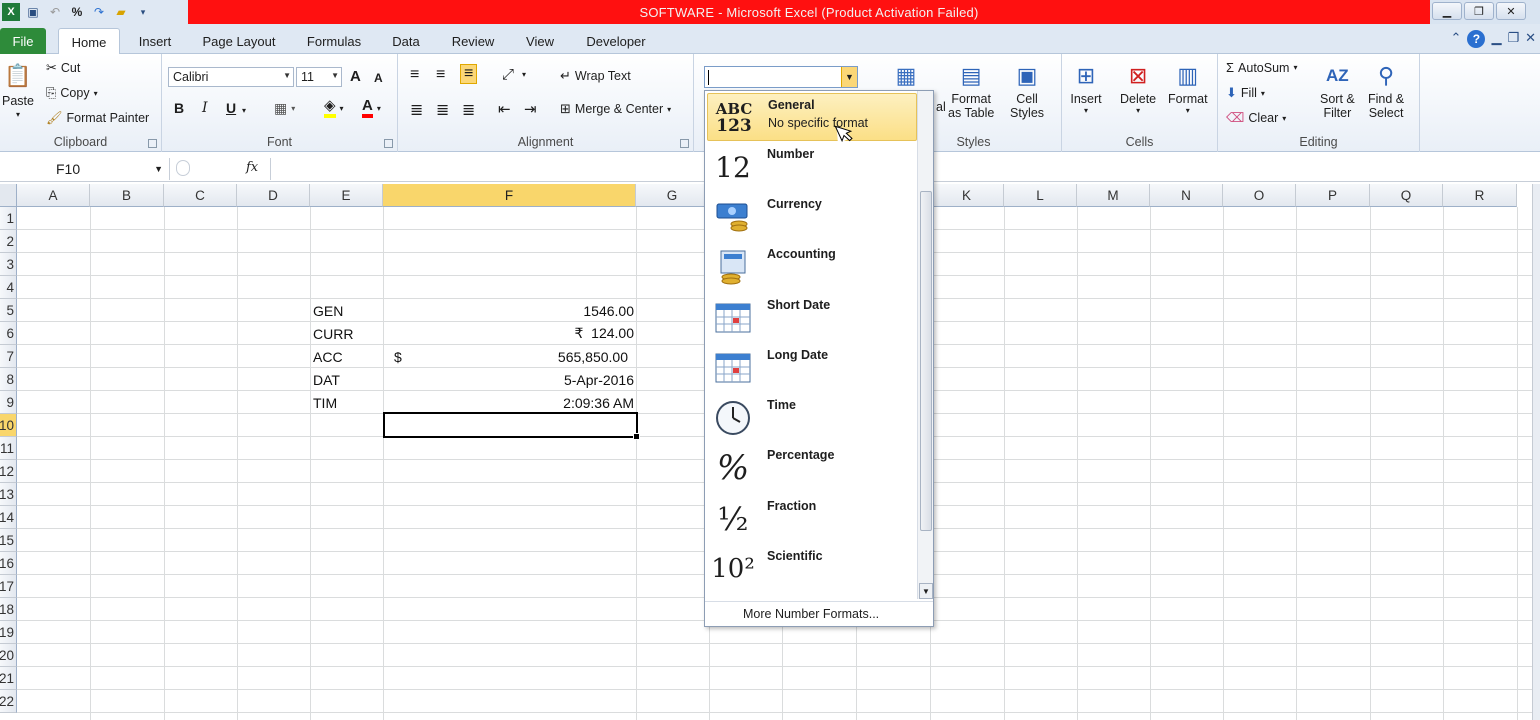 This screenshot has height=720, width=1540. I want to click on delete-cells-button: ⊠ Delete ▾, so click(1138, 87).